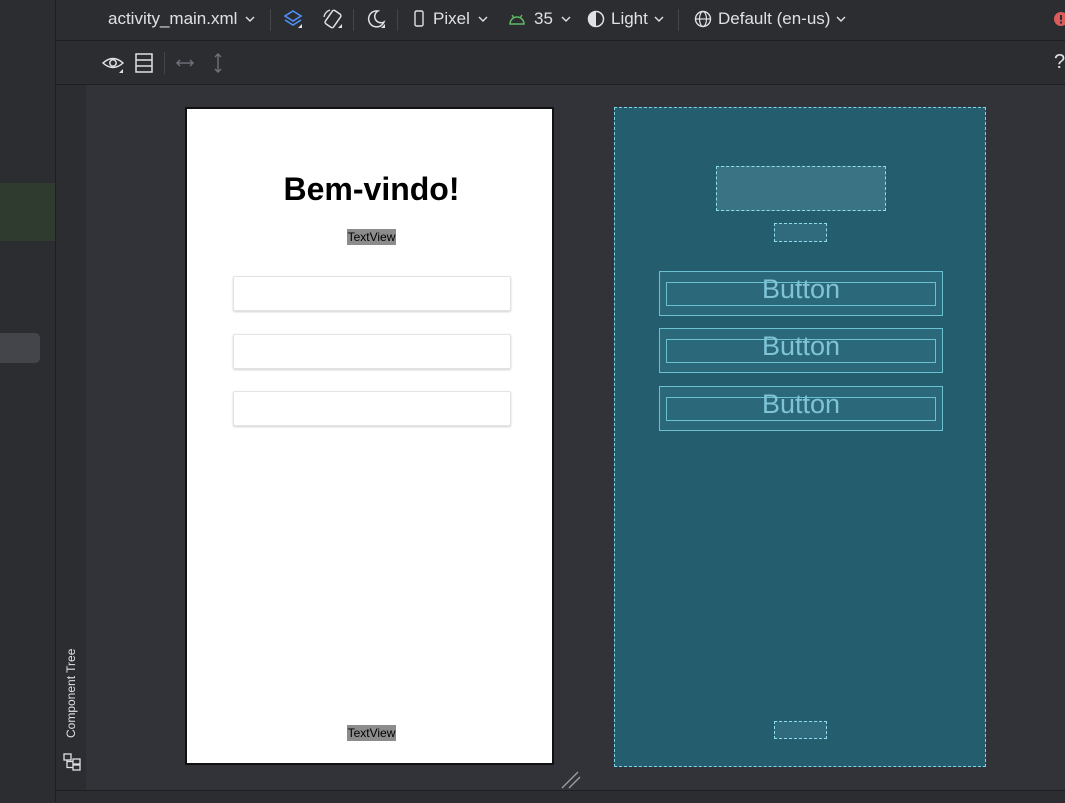 The height and width of the screenshot is (803, 1065). I want to click on locale-selector: Default (en-us), so click(770, 19).